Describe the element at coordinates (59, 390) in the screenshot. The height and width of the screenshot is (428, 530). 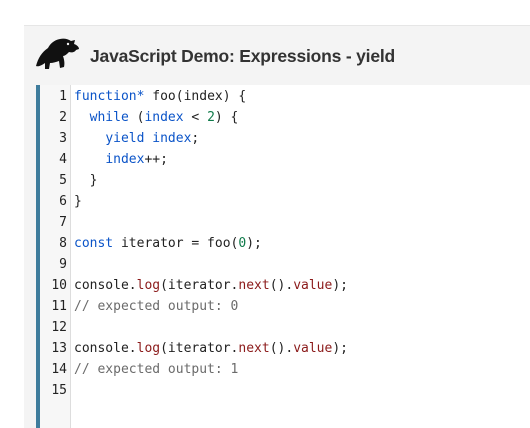
I see `line-number: 15` at that location.